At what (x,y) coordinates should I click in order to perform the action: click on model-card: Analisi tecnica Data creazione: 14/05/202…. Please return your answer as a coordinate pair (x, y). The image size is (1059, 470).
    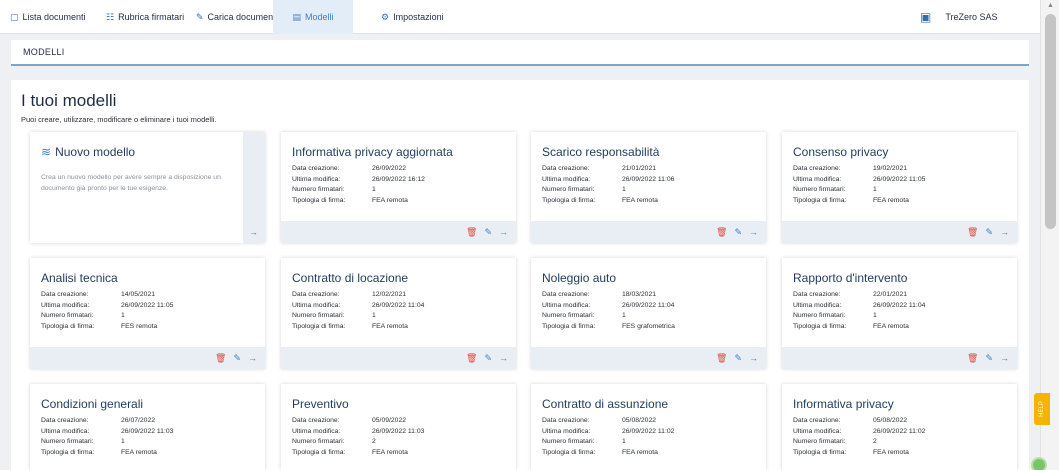
    Looking at the image, I should click on (147, 313).